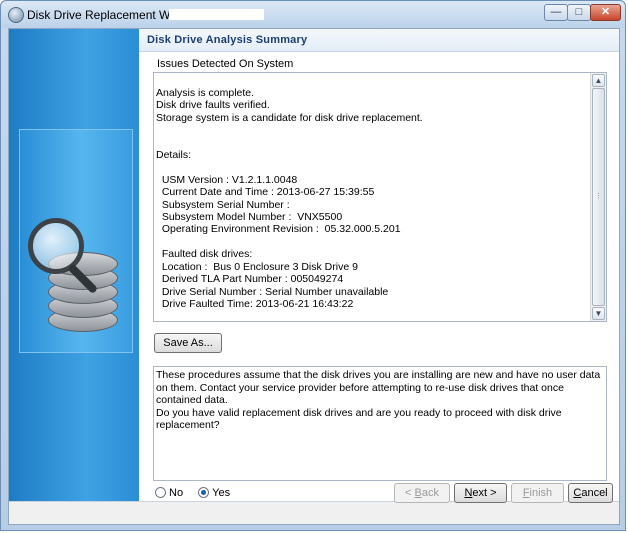  I want to click on report-line: Details:, so click(174, 155).